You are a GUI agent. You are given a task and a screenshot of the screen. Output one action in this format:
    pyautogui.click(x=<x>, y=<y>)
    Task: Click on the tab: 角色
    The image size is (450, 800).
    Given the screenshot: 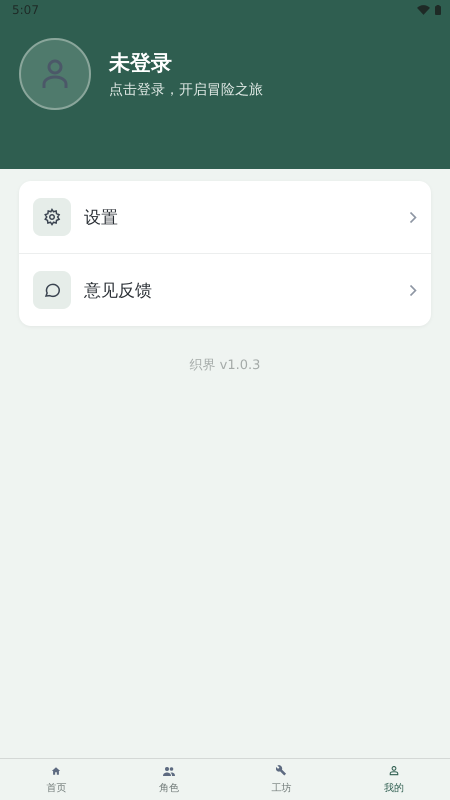 What is the action you would take?
    pyautogui.click(x=168, y=779)
    